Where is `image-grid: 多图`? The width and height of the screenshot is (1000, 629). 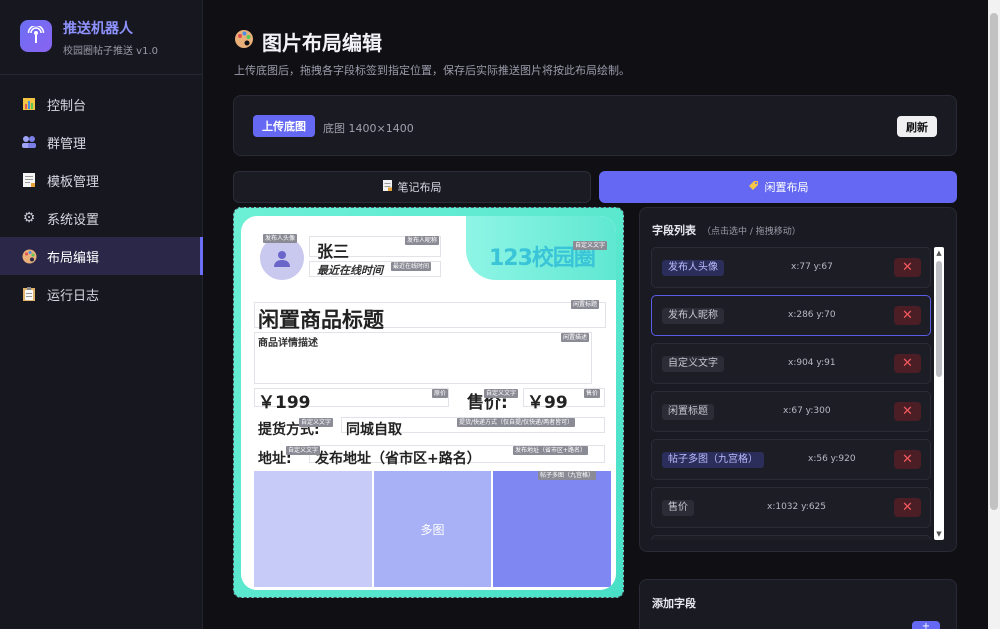
image-grid: 多图 is located at coordinates (433, 530).